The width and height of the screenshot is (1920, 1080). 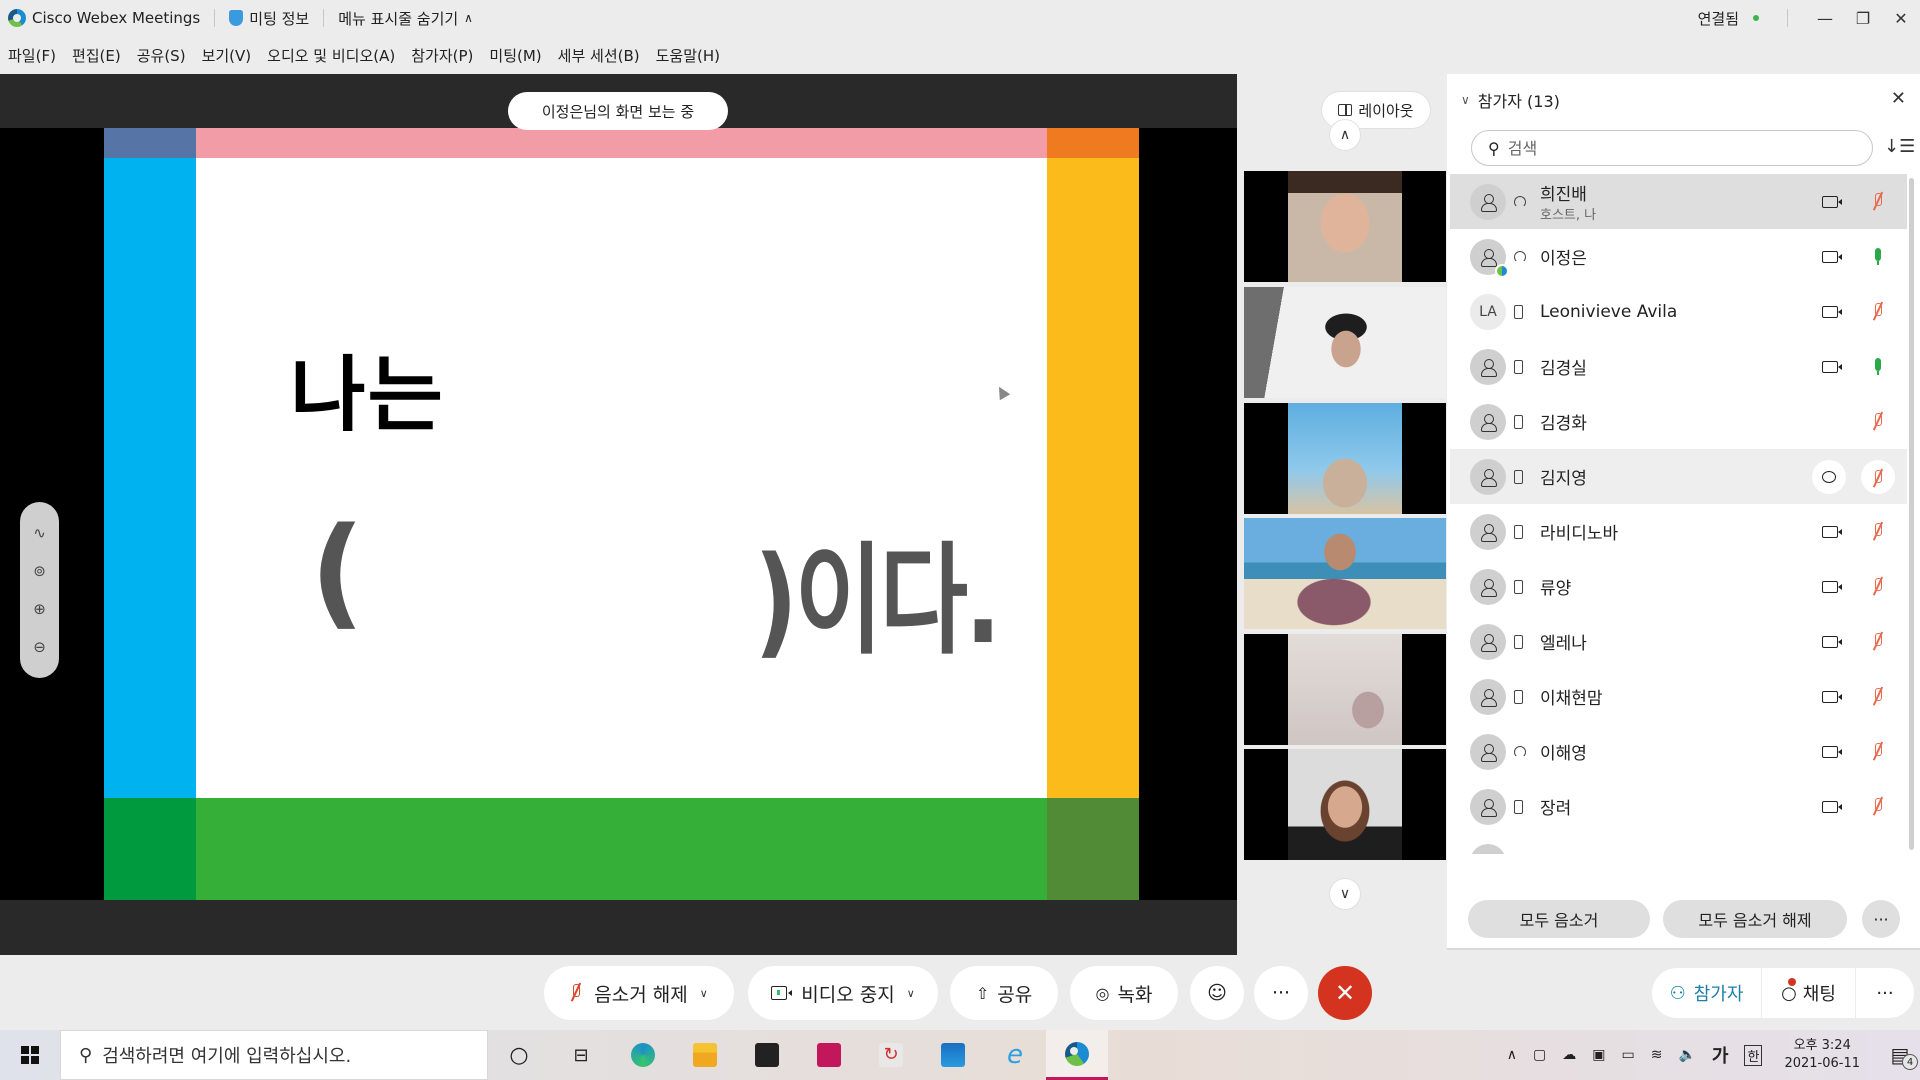 I want to click on share-button: ⇧ 공유, so click(x=1004, y=993).